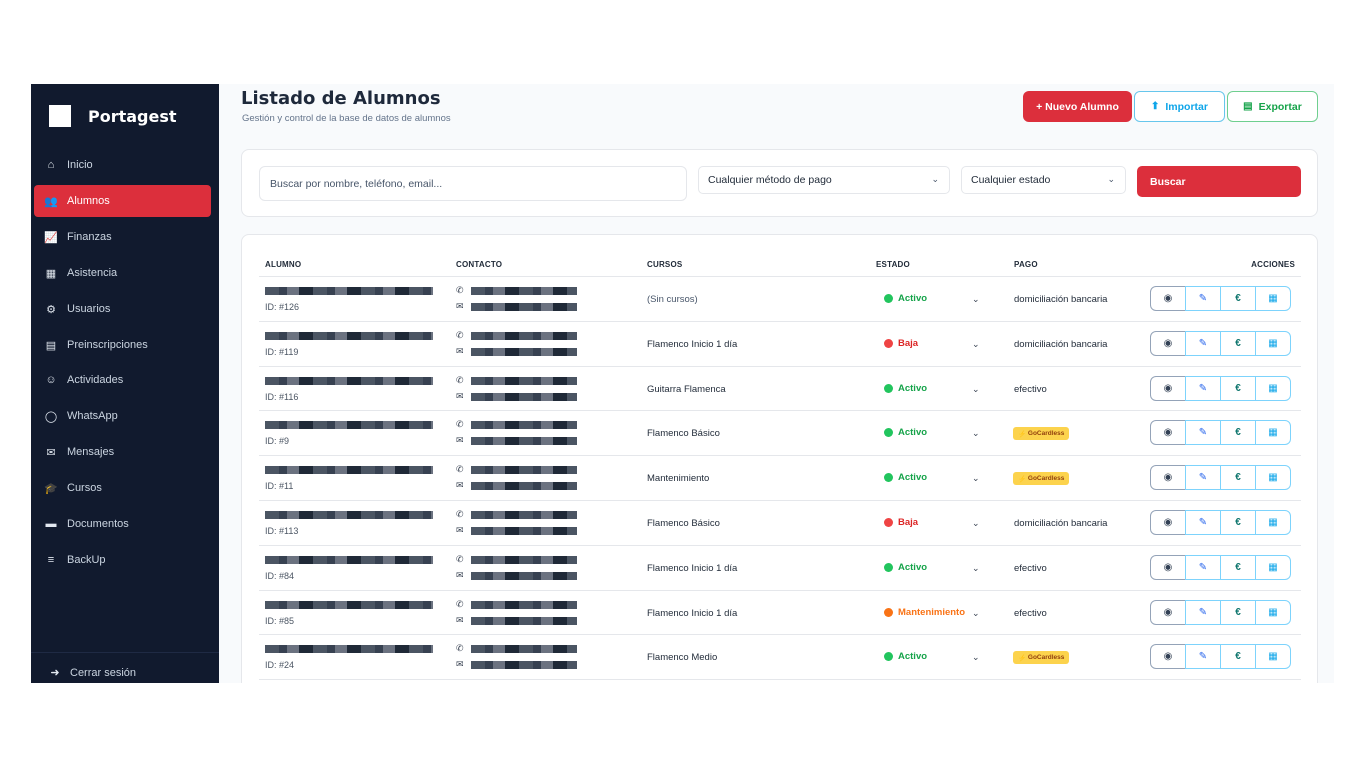 This screenshot has width=1366, height=768. Describe the element at coordinates (341, 98) in the screenshot. I see `page-title: Listado de Alumnos` at that location.